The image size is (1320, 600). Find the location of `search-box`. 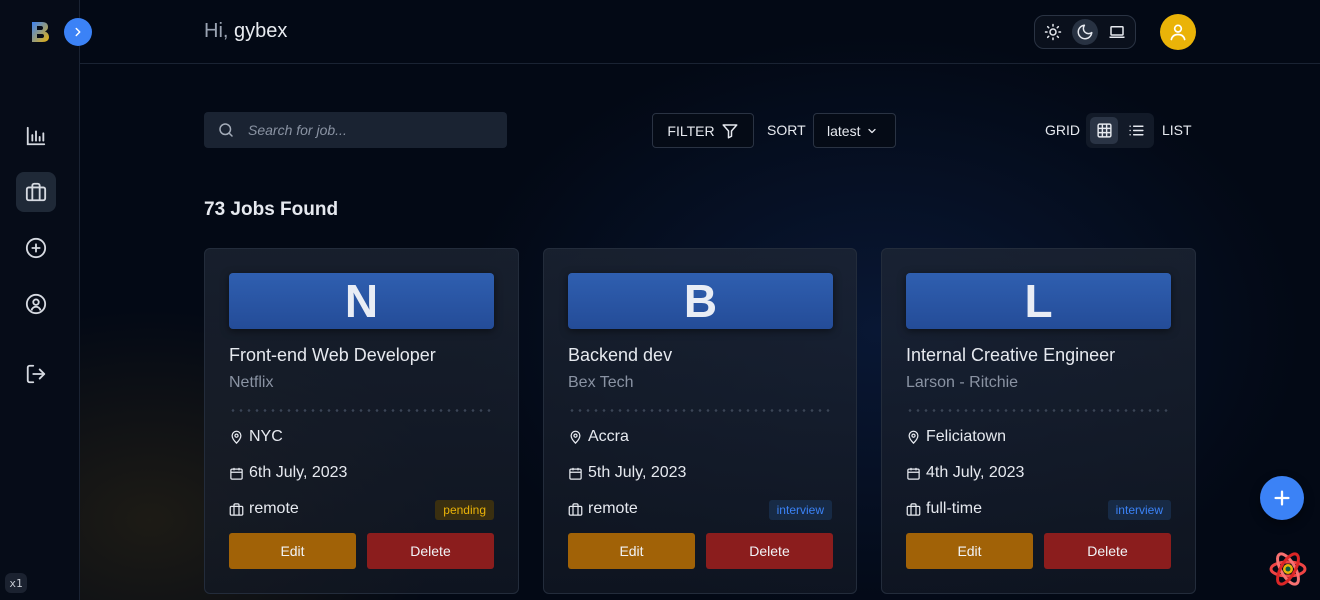

search-box is located at coordinates (355, 130).